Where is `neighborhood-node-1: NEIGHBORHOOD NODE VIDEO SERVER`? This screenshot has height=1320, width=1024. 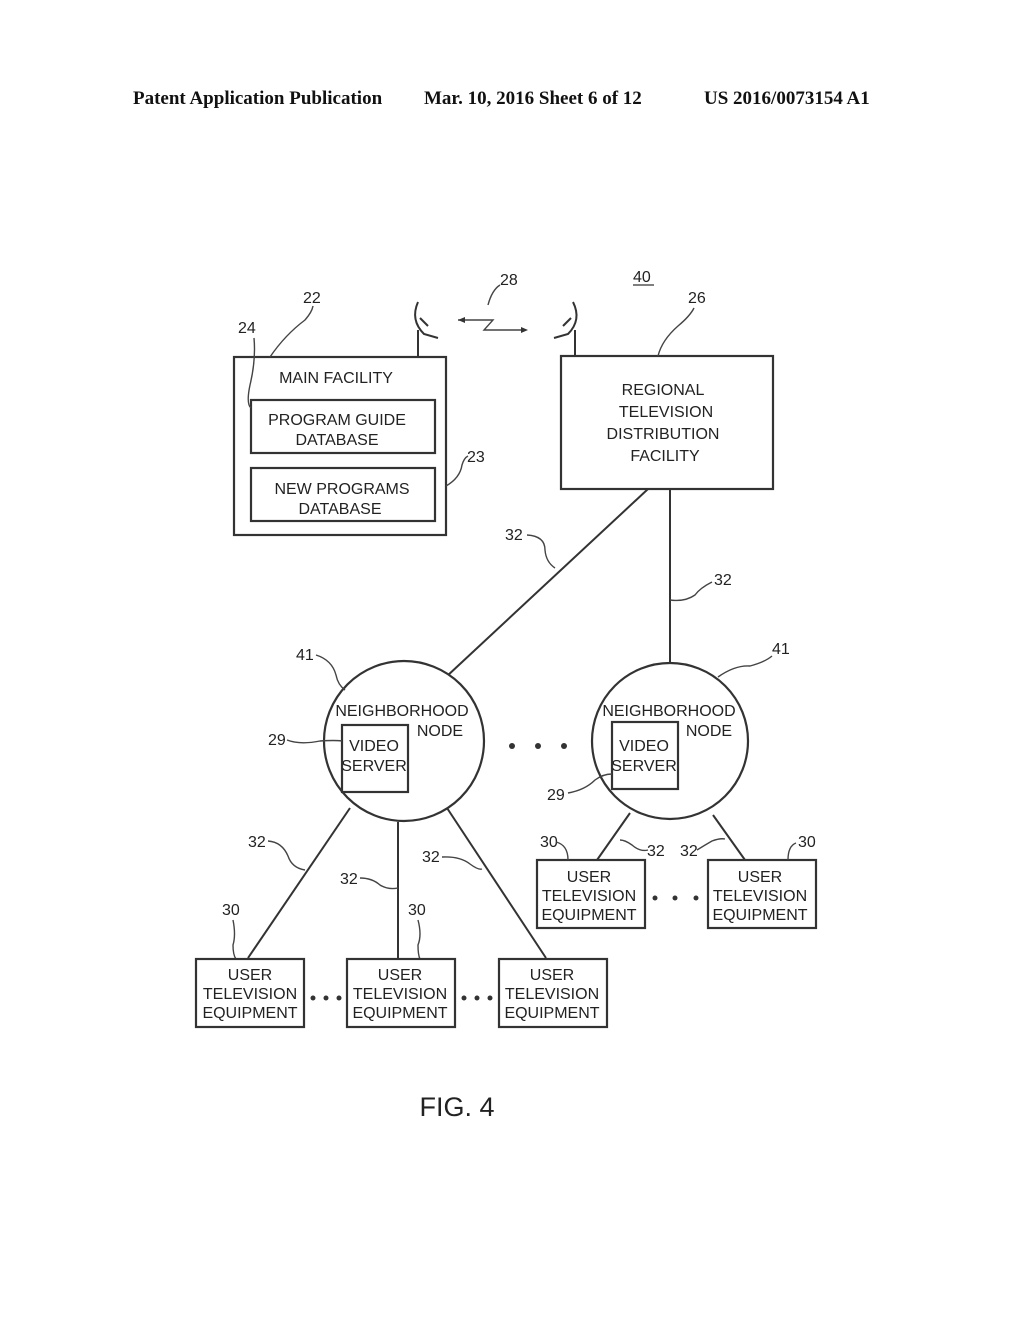
neighborhood-node-1: NEIGHBORHOOD NODE VIDEO SERVER is located at coordinates (404, 741).